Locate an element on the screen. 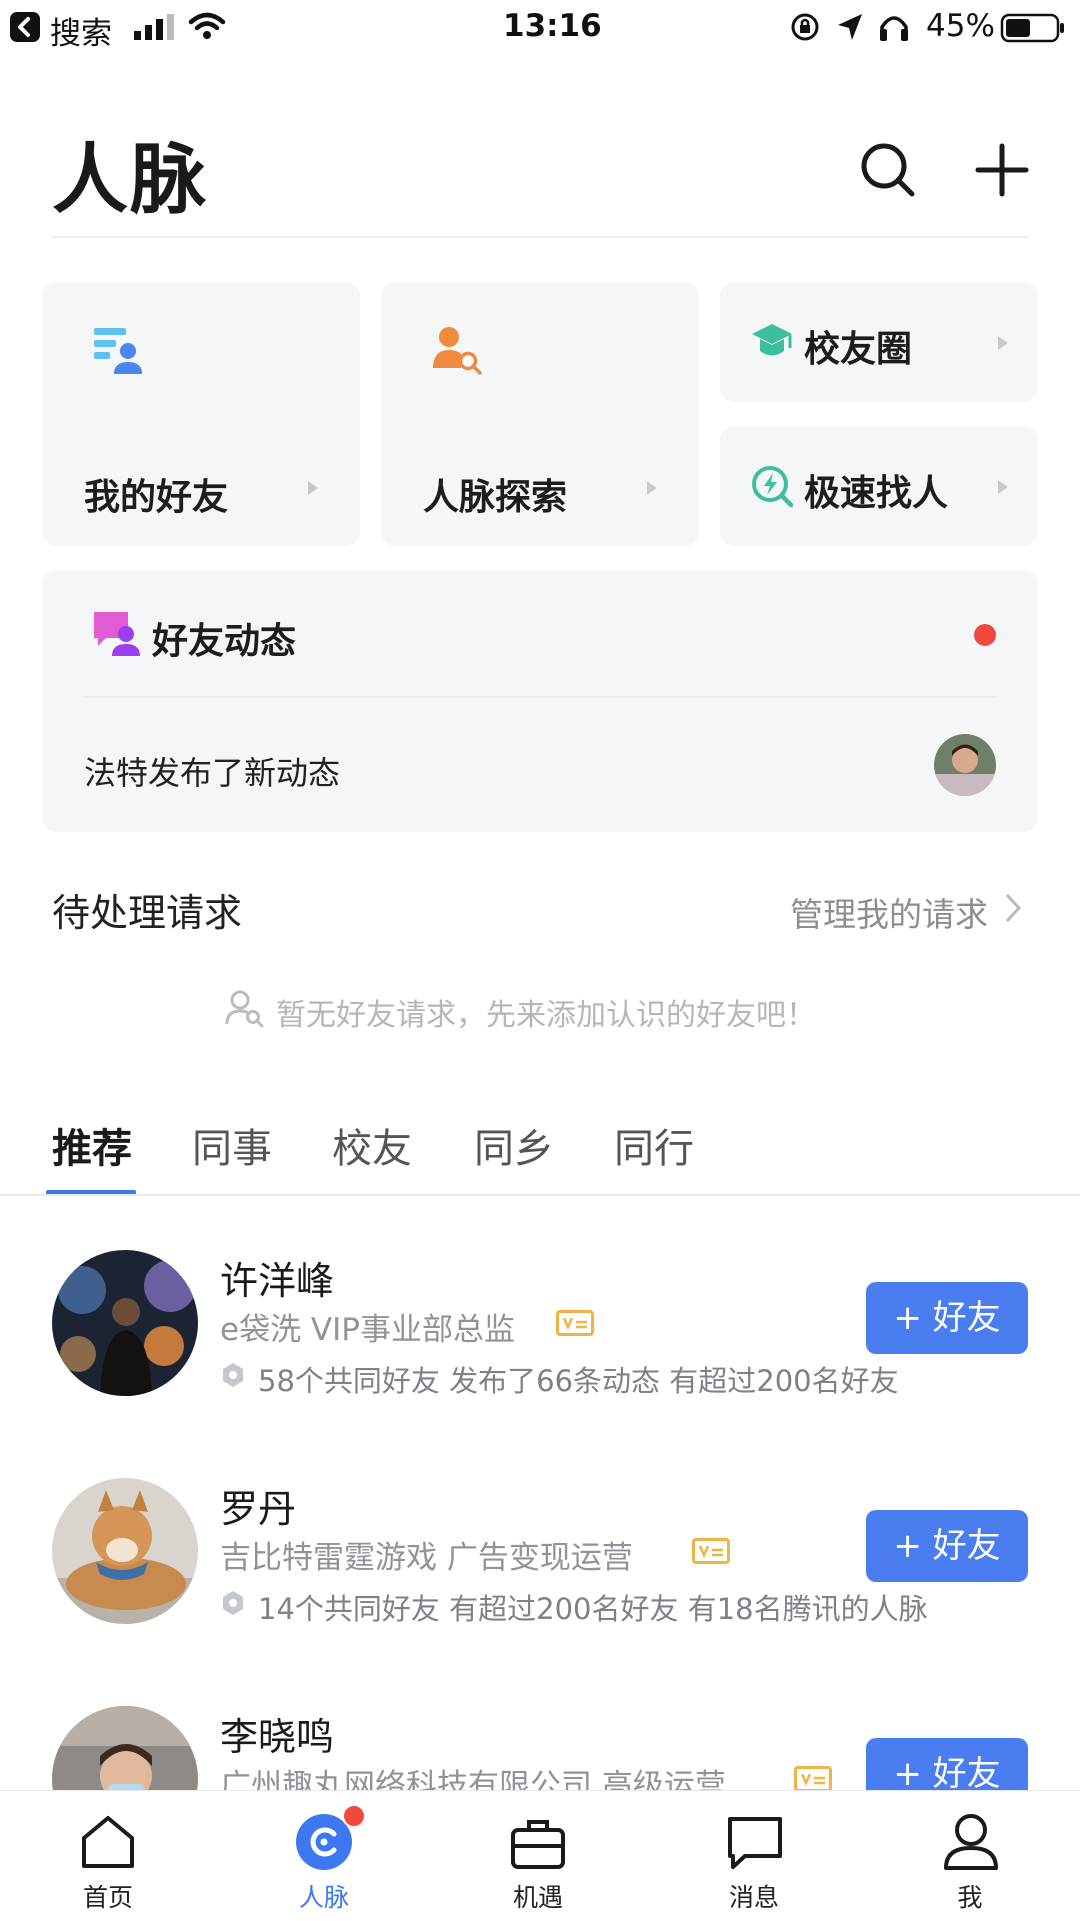  feed-latest-text: 法特发布了新动态 is located at coordinates (212, 773).